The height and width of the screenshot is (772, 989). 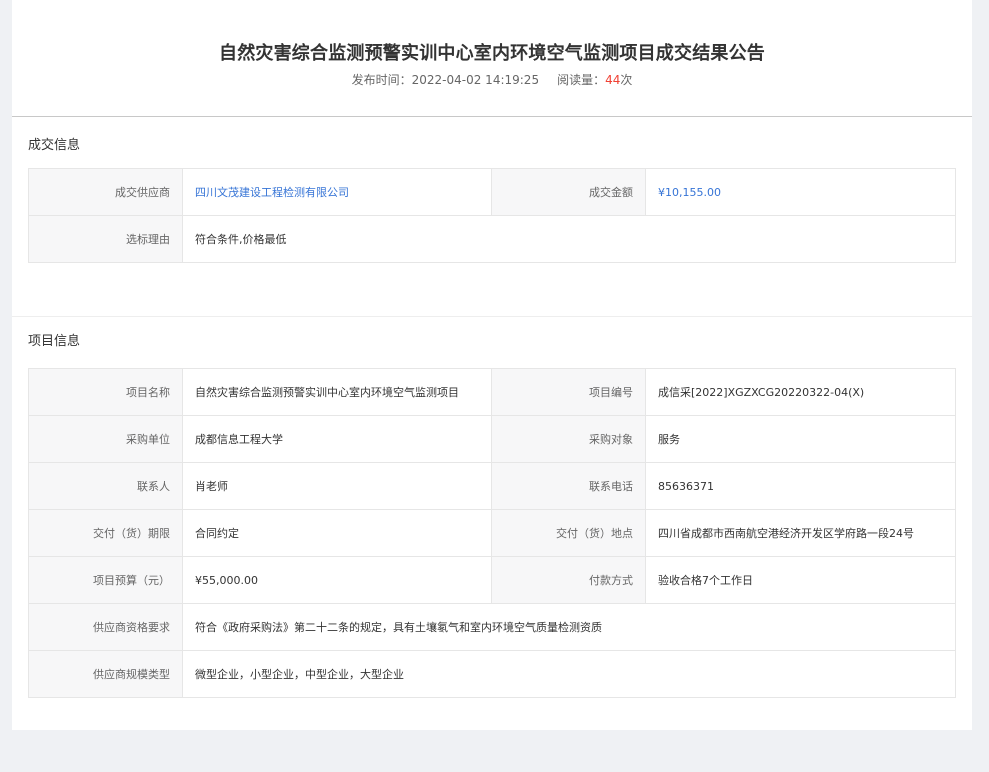 I want to click on payment-method-label: 付款方式, so click(x=568, y=580).